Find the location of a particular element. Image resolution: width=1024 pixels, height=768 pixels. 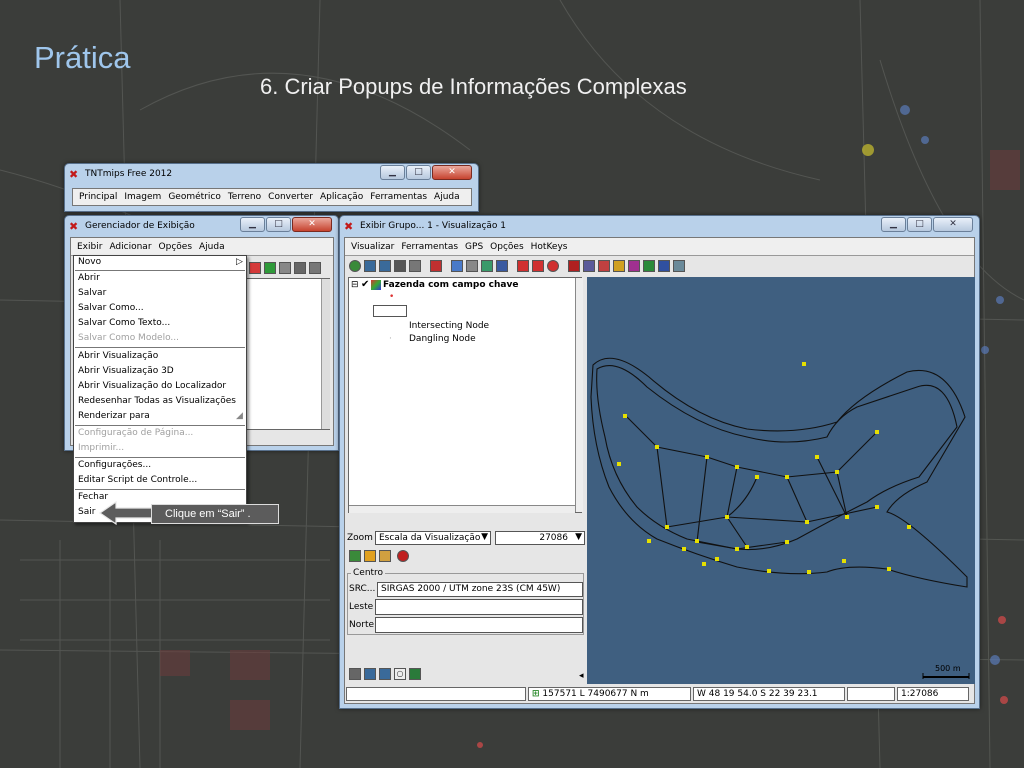

leste-field is located at coordinates (479, 607).